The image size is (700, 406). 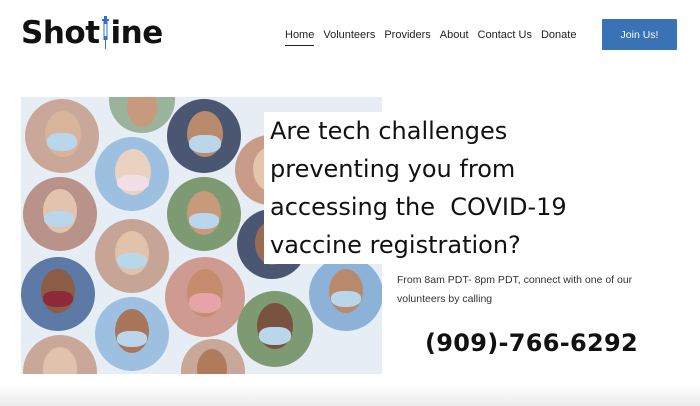 What do you see at coordinates (420, 207) in the screenshot?
I see `headline-line: accessing the COVID-19` at bounding box center [420, 207].